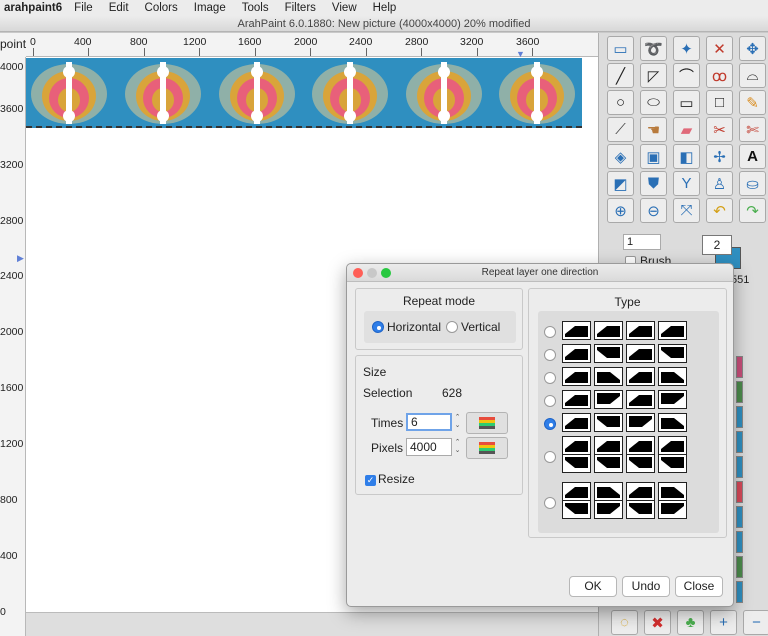  What do you see at coordinates (653, 102) in the screenshot?
I see `ellipse-icon: ⬭` at bounding box center [653, 102].